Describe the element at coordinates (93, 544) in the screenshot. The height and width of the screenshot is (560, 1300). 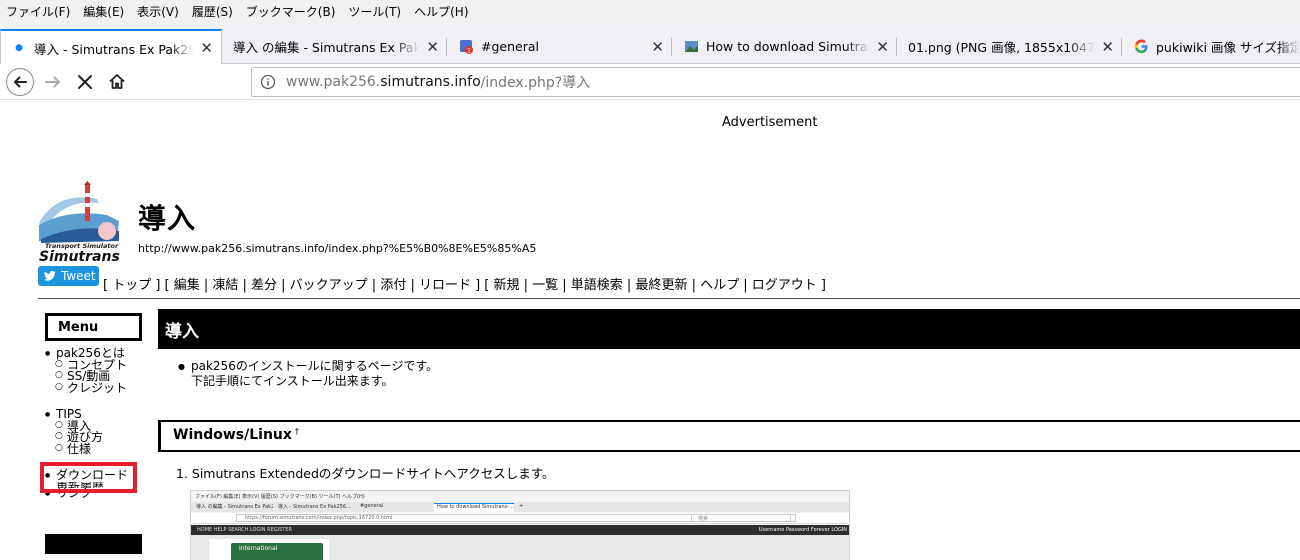
I see `sidebar-block` at that location.